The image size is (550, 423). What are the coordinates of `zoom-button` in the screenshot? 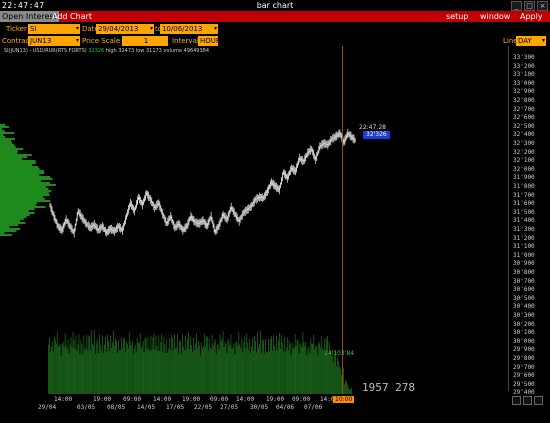 It's located at (538, 400).